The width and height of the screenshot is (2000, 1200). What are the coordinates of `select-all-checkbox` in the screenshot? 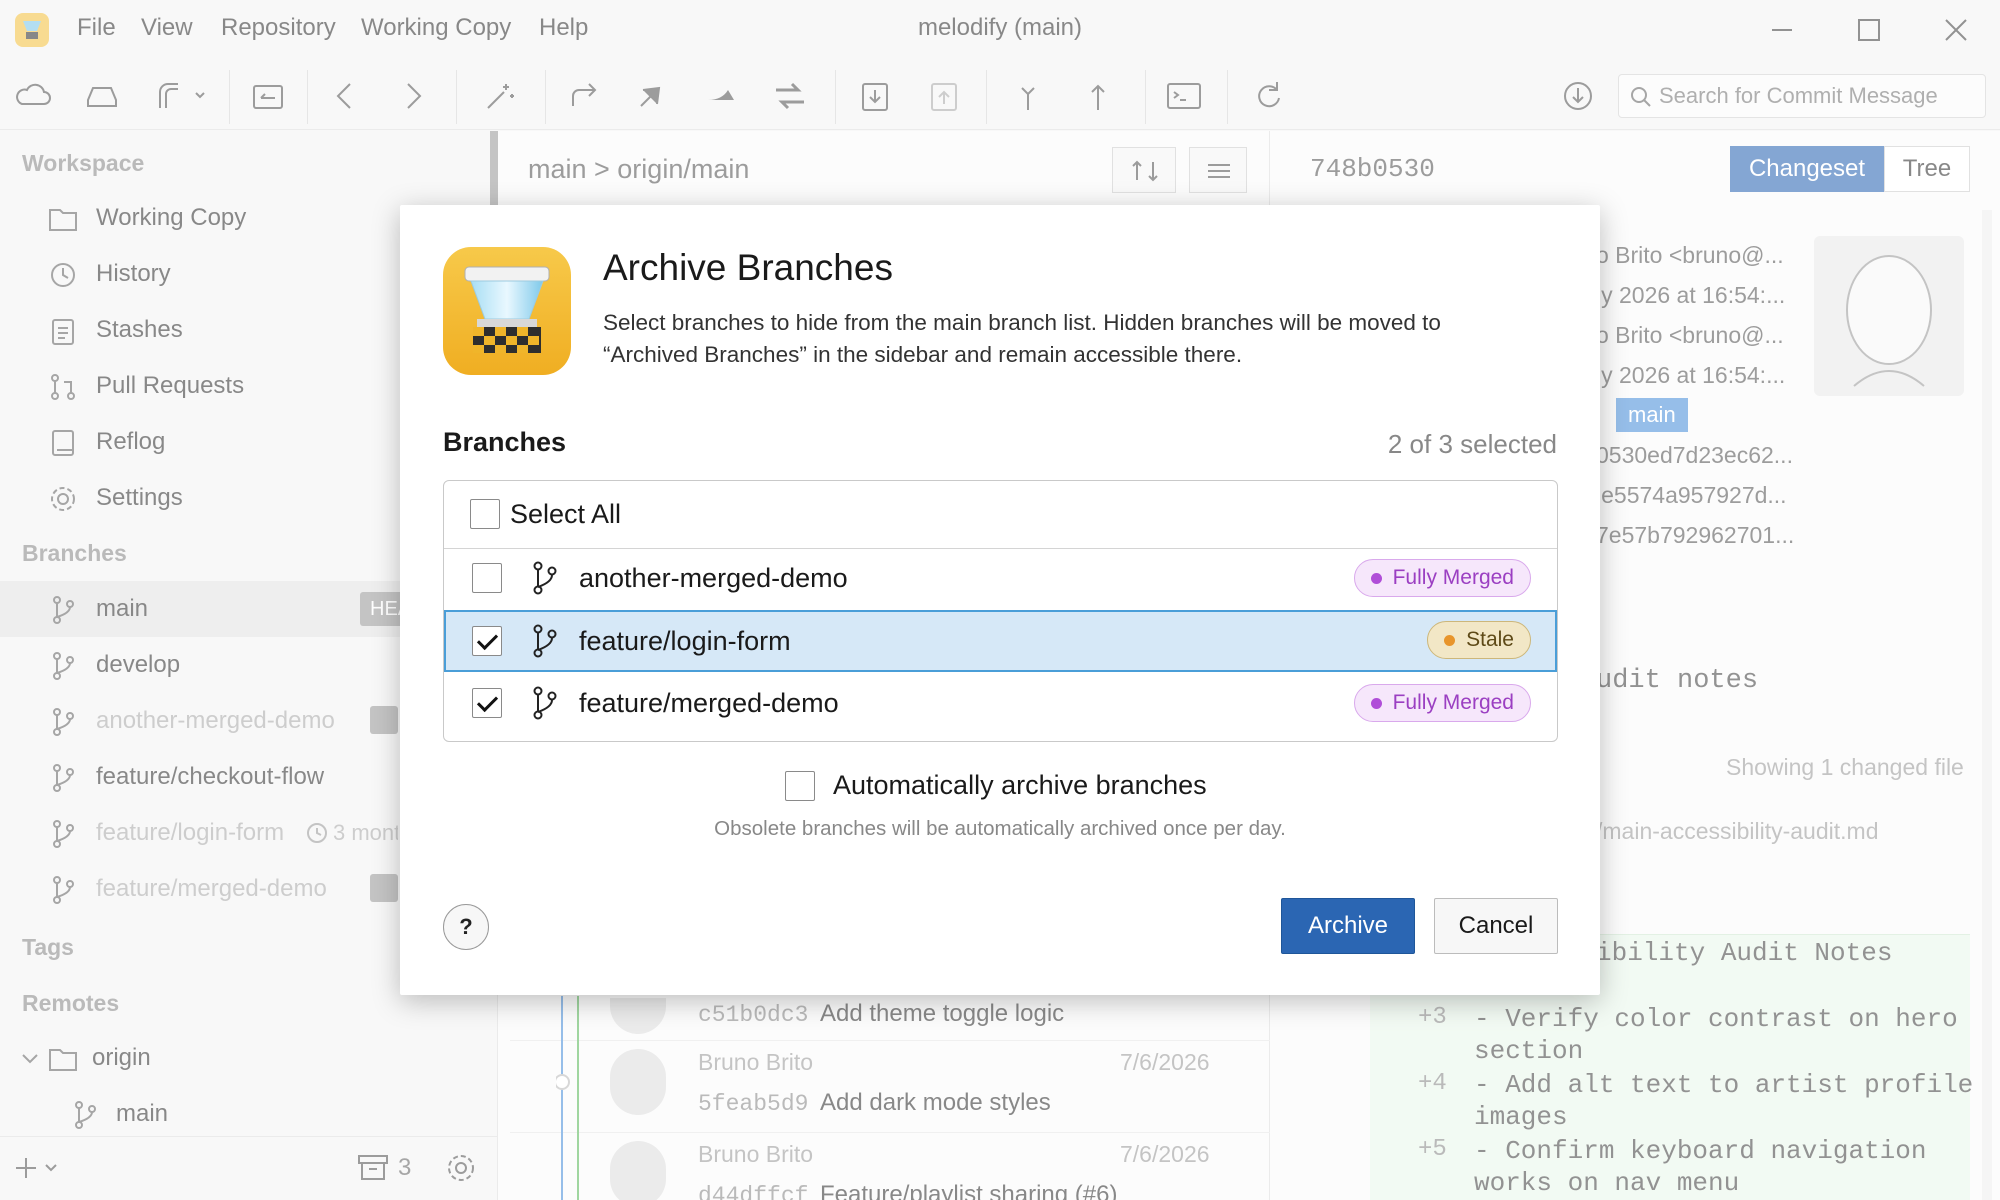 It's located at (485, 514).